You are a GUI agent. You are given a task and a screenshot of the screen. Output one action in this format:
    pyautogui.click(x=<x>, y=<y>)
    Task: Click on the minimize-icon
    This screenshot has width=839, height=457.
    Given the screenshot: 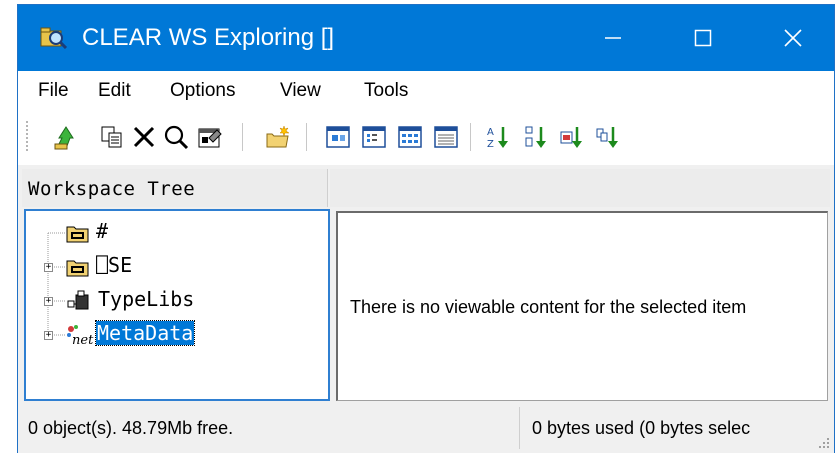 What is the action you would take?
    pyautogui.click(x=613, y=38)
    